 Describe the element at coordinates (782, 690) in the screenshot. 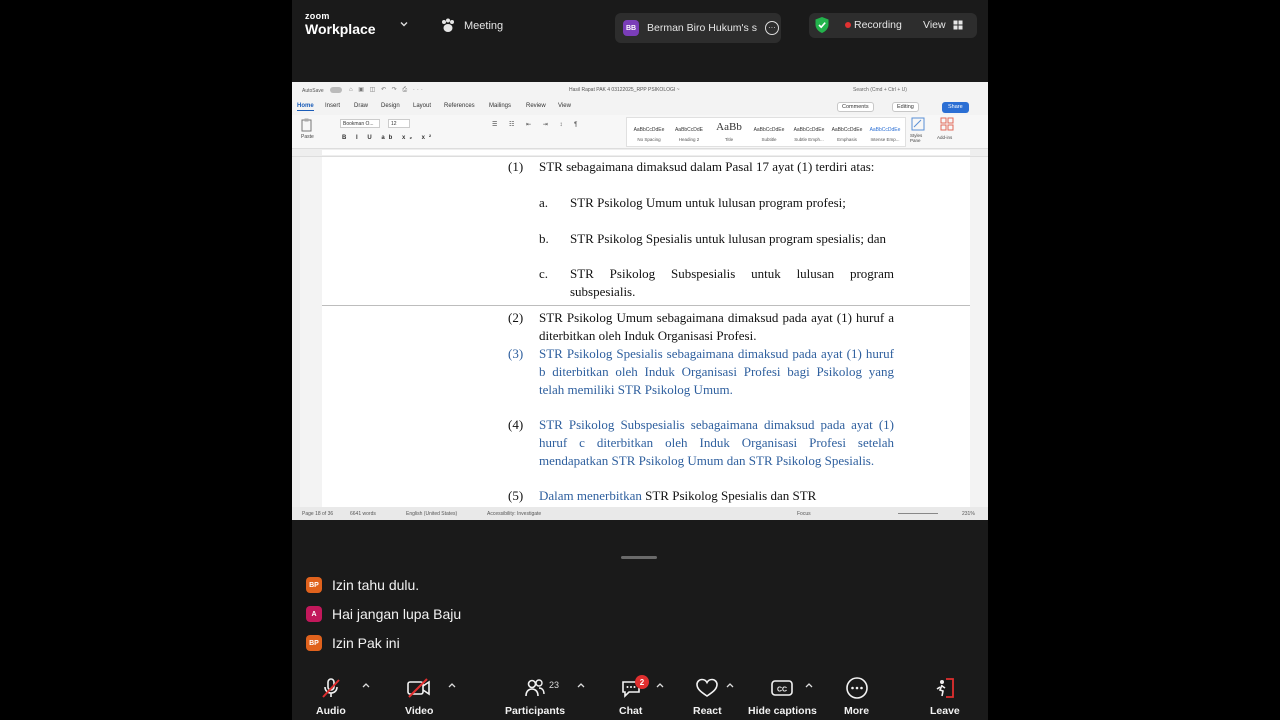

I see `svg-text: CC` at that location.